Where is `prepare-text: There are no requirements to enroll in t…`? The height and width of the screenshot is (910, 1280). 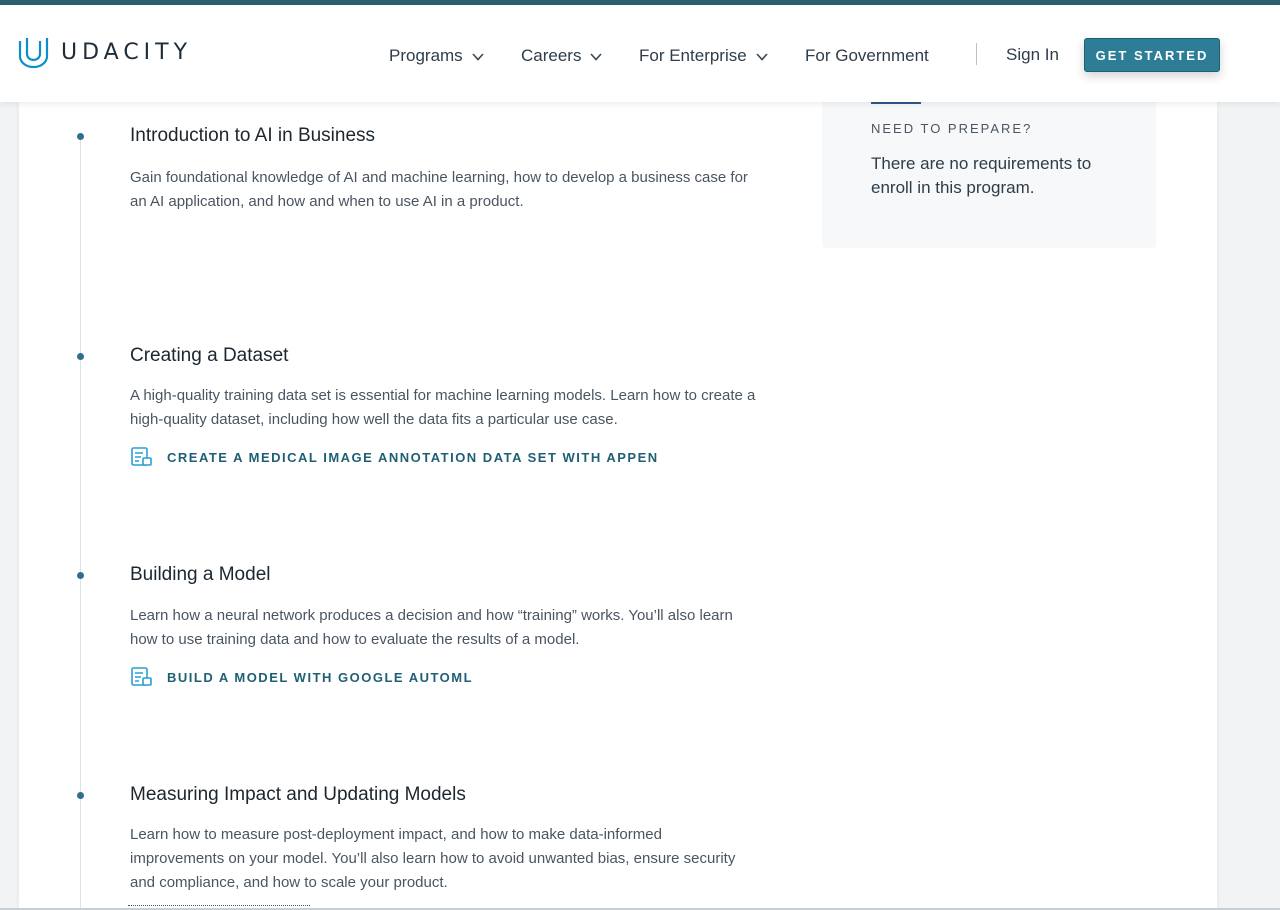 prepare-text: There are no requirements to enroll in t… is located at coordinates (981, 175).